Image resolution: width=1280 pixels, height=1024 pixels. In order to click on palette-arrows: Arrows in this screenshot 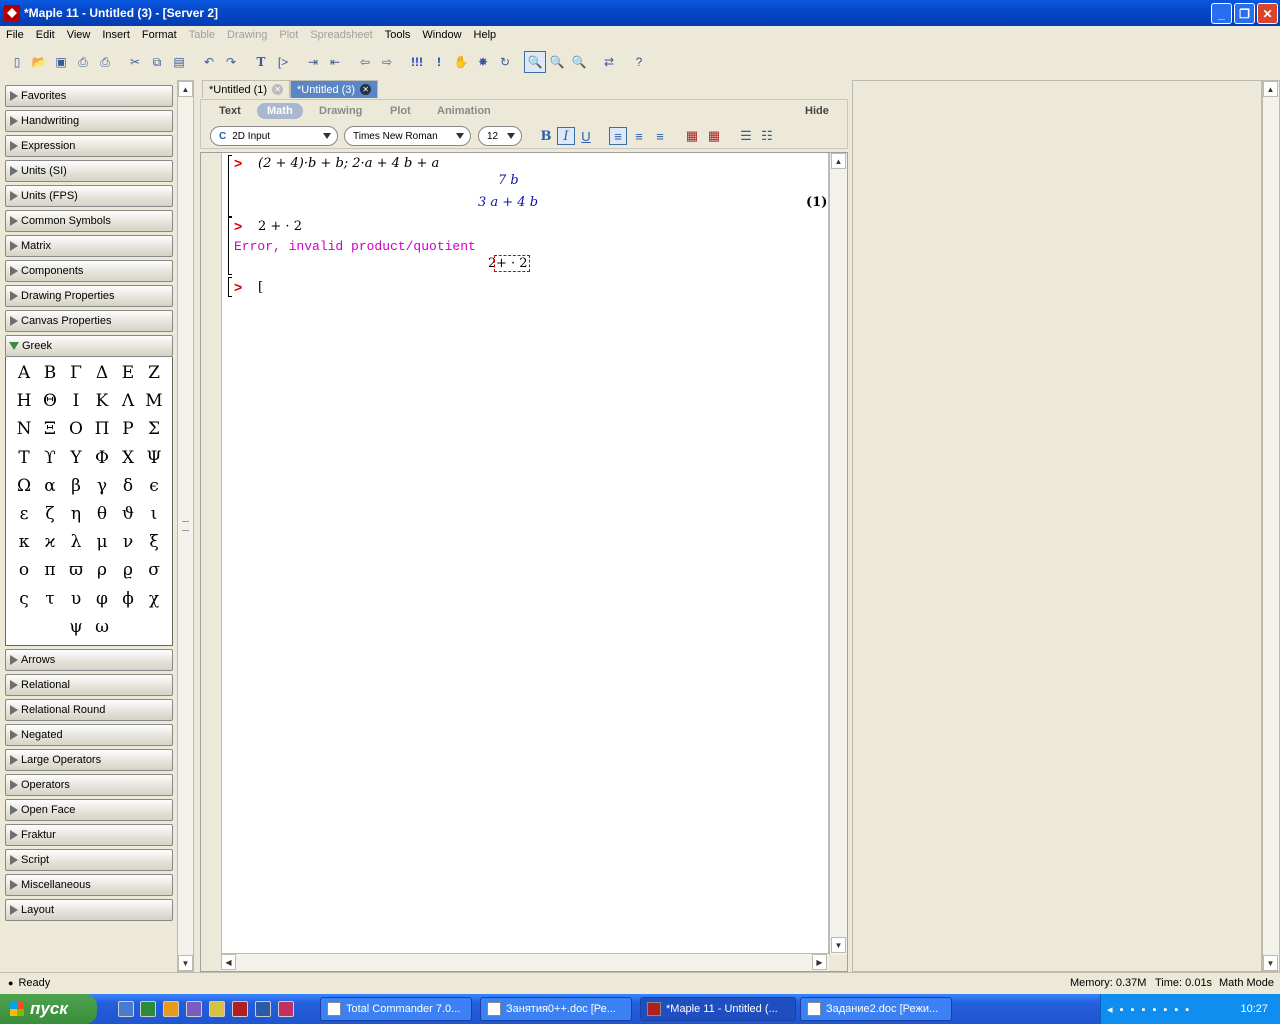, I will do `click(89, 659)`.